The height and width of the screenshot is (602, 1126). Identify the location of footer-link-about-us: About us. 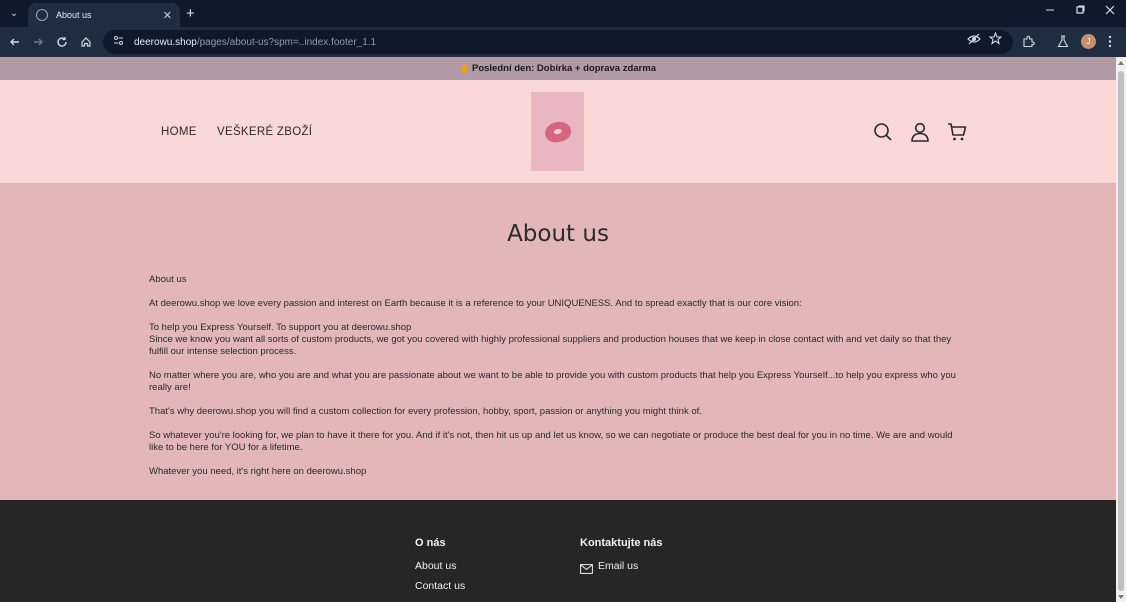
(435, 566).